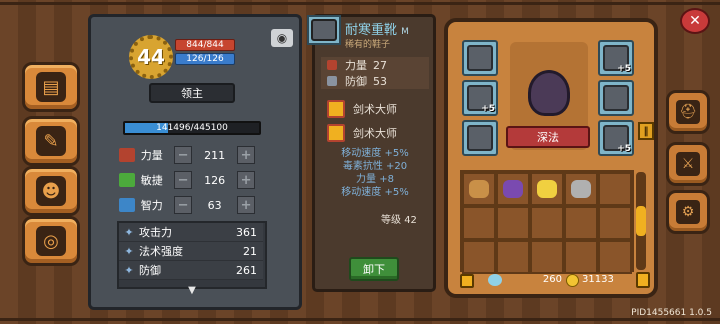 Image resolution: width=720 pixels, height=324 pixels. Describe the element at coordinates (616, 138) in the screenshot. I see `weapon-slot: +5` at that location.